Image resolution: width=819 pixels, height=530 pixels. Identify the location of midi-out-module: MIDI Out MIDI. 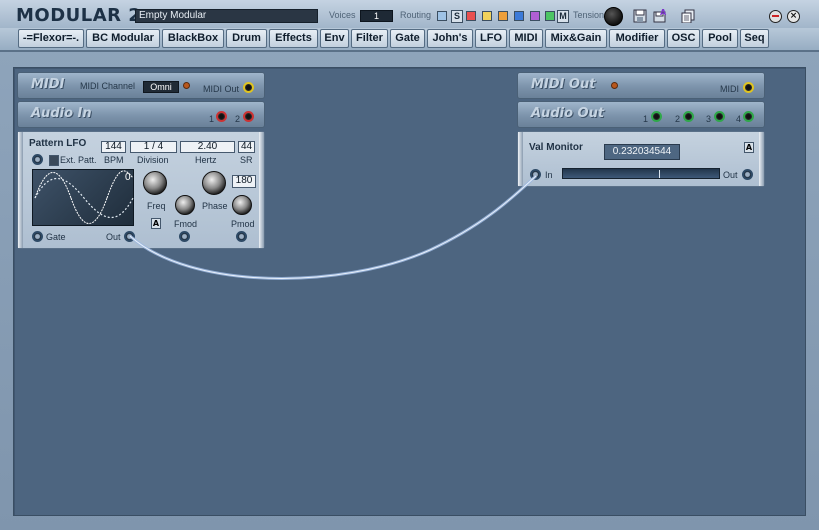
(641, 85).